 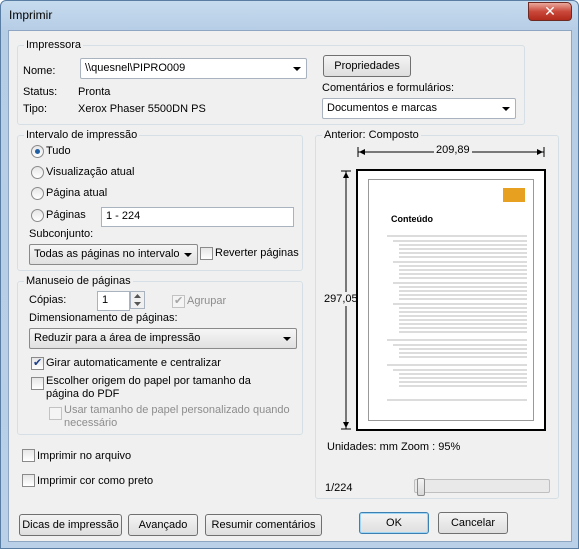 I want to click on print-tips-button: Dicas de impressão, so click(x=70, y=525).